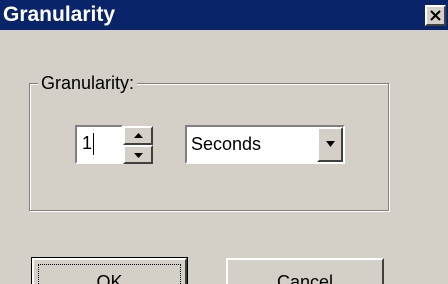 This screenshot has width=448, height=284. Describe the element at coordinates (109, 278) in the screenshot. I see `ok-label: OK` at that location.